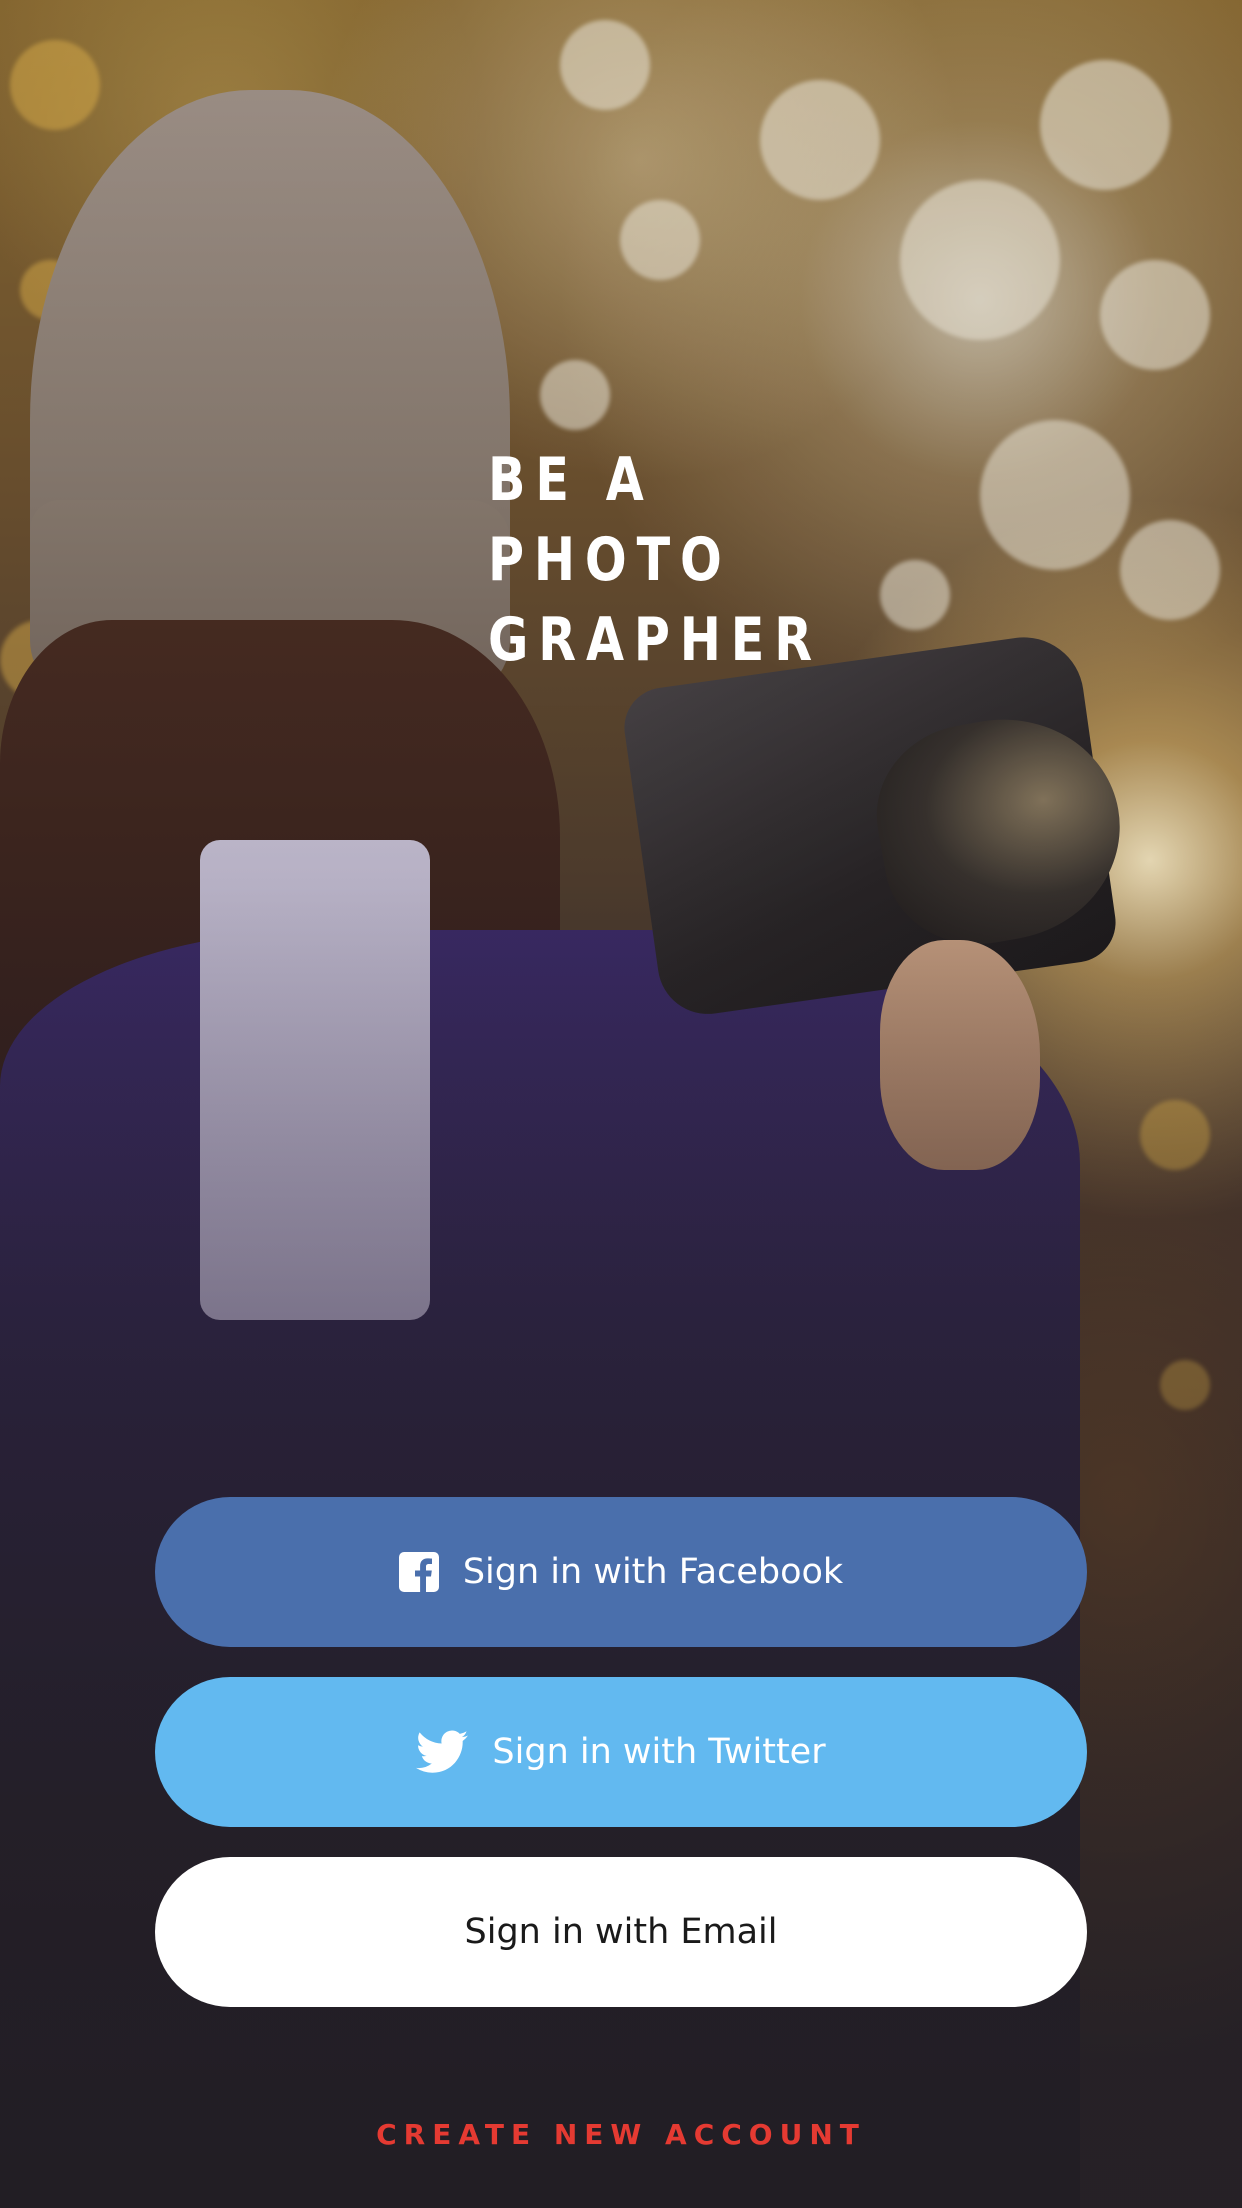 The image size is (1242, 2208). I want to click on sign-in-email-label: Sign in with Email, so click(621, 1932).